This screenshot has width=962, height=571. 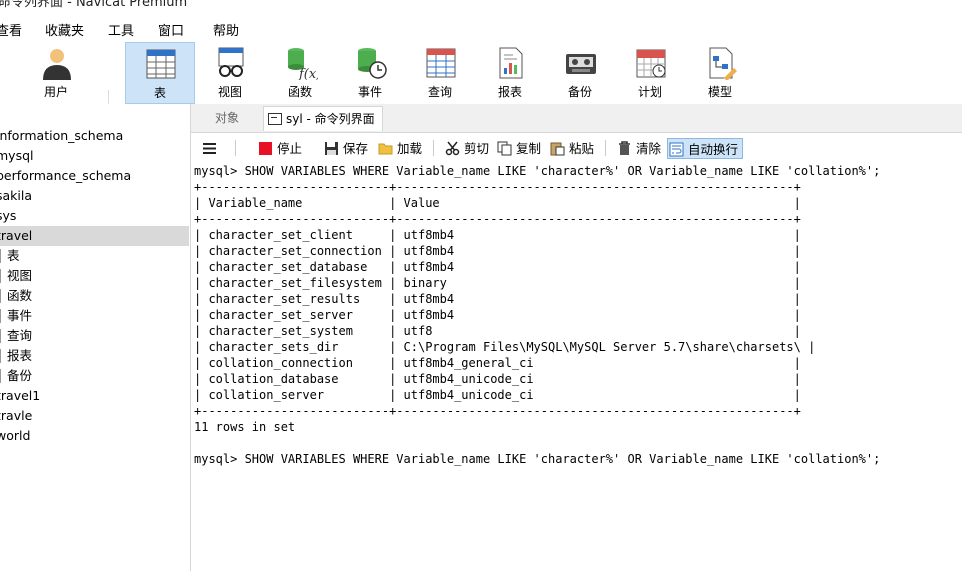 What do you see at coordinates (477, 148) in the screenshot?
I see `cut-label: 剪切` at bounding box center [477, 148].